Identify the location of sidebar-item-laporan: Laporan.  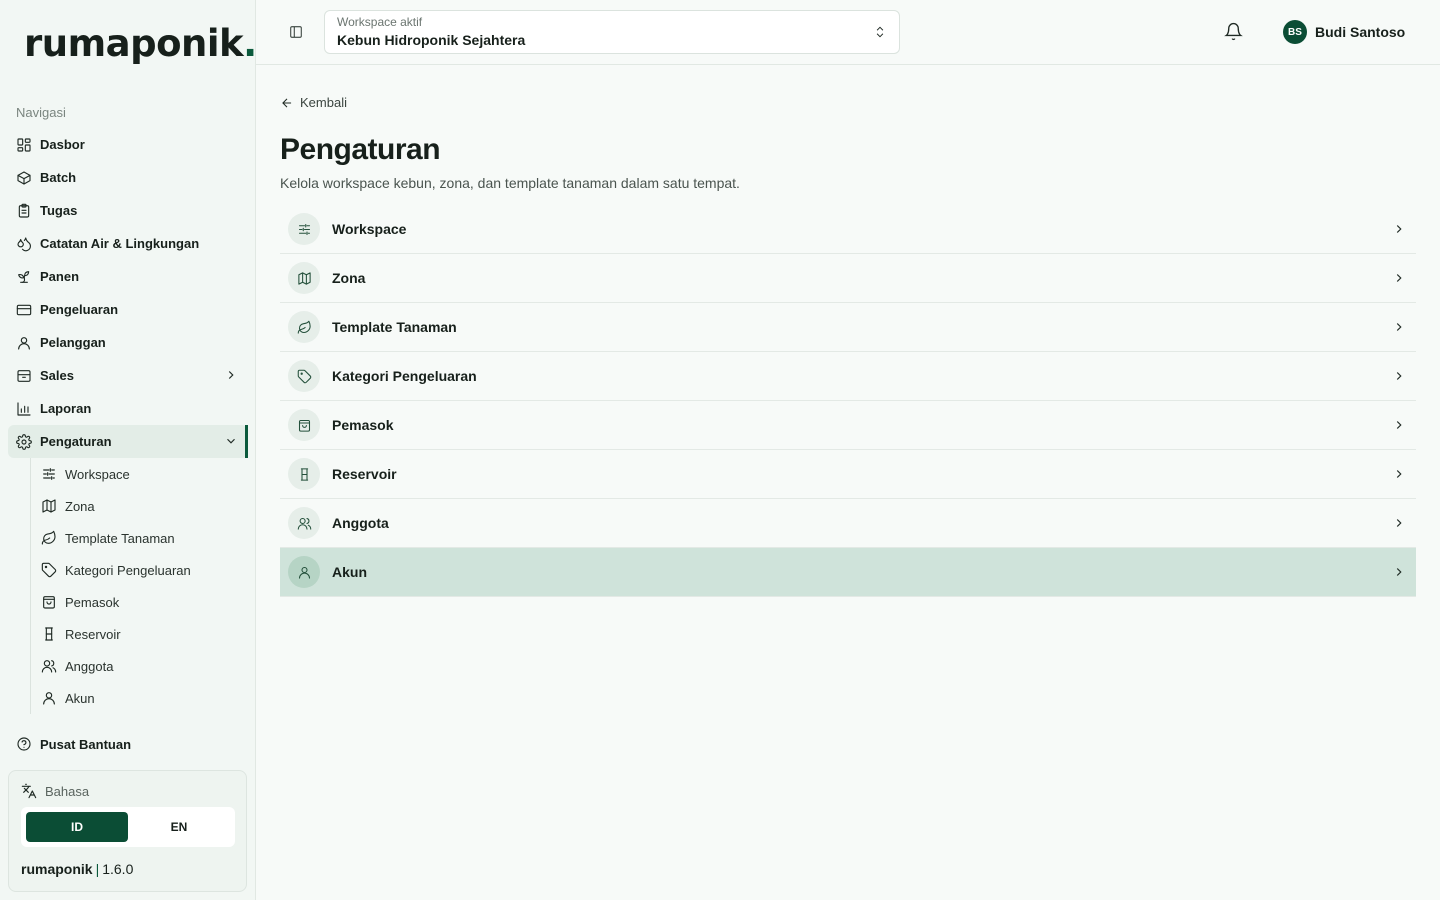
(128, 408).